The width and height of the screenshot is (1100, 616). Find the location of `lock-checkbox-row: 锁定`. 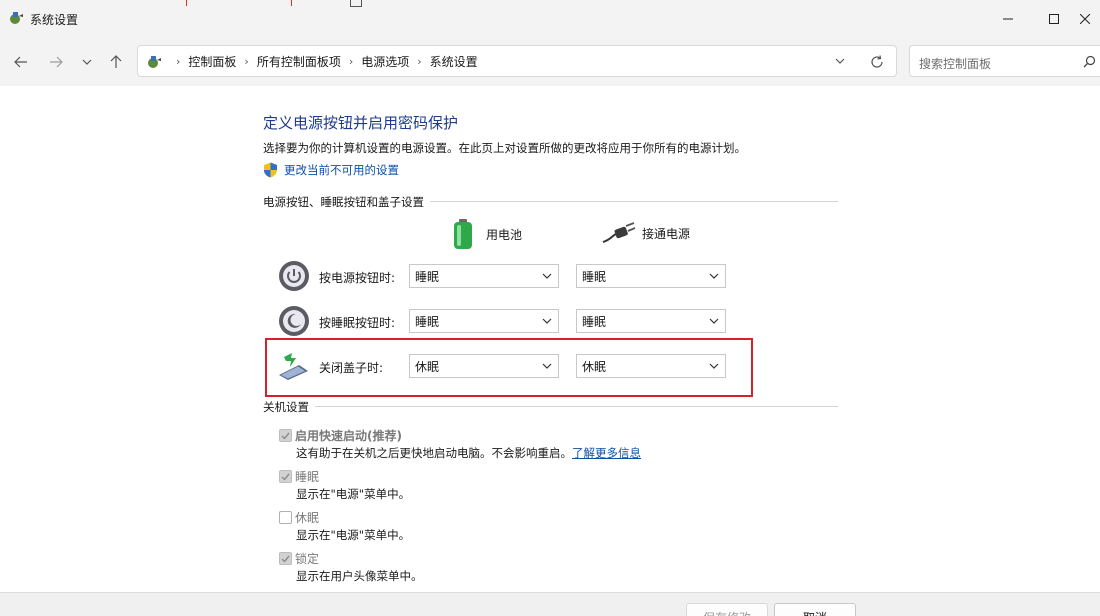

lock-checkbox-row: 锁定 is located at coordinates (299, 558).